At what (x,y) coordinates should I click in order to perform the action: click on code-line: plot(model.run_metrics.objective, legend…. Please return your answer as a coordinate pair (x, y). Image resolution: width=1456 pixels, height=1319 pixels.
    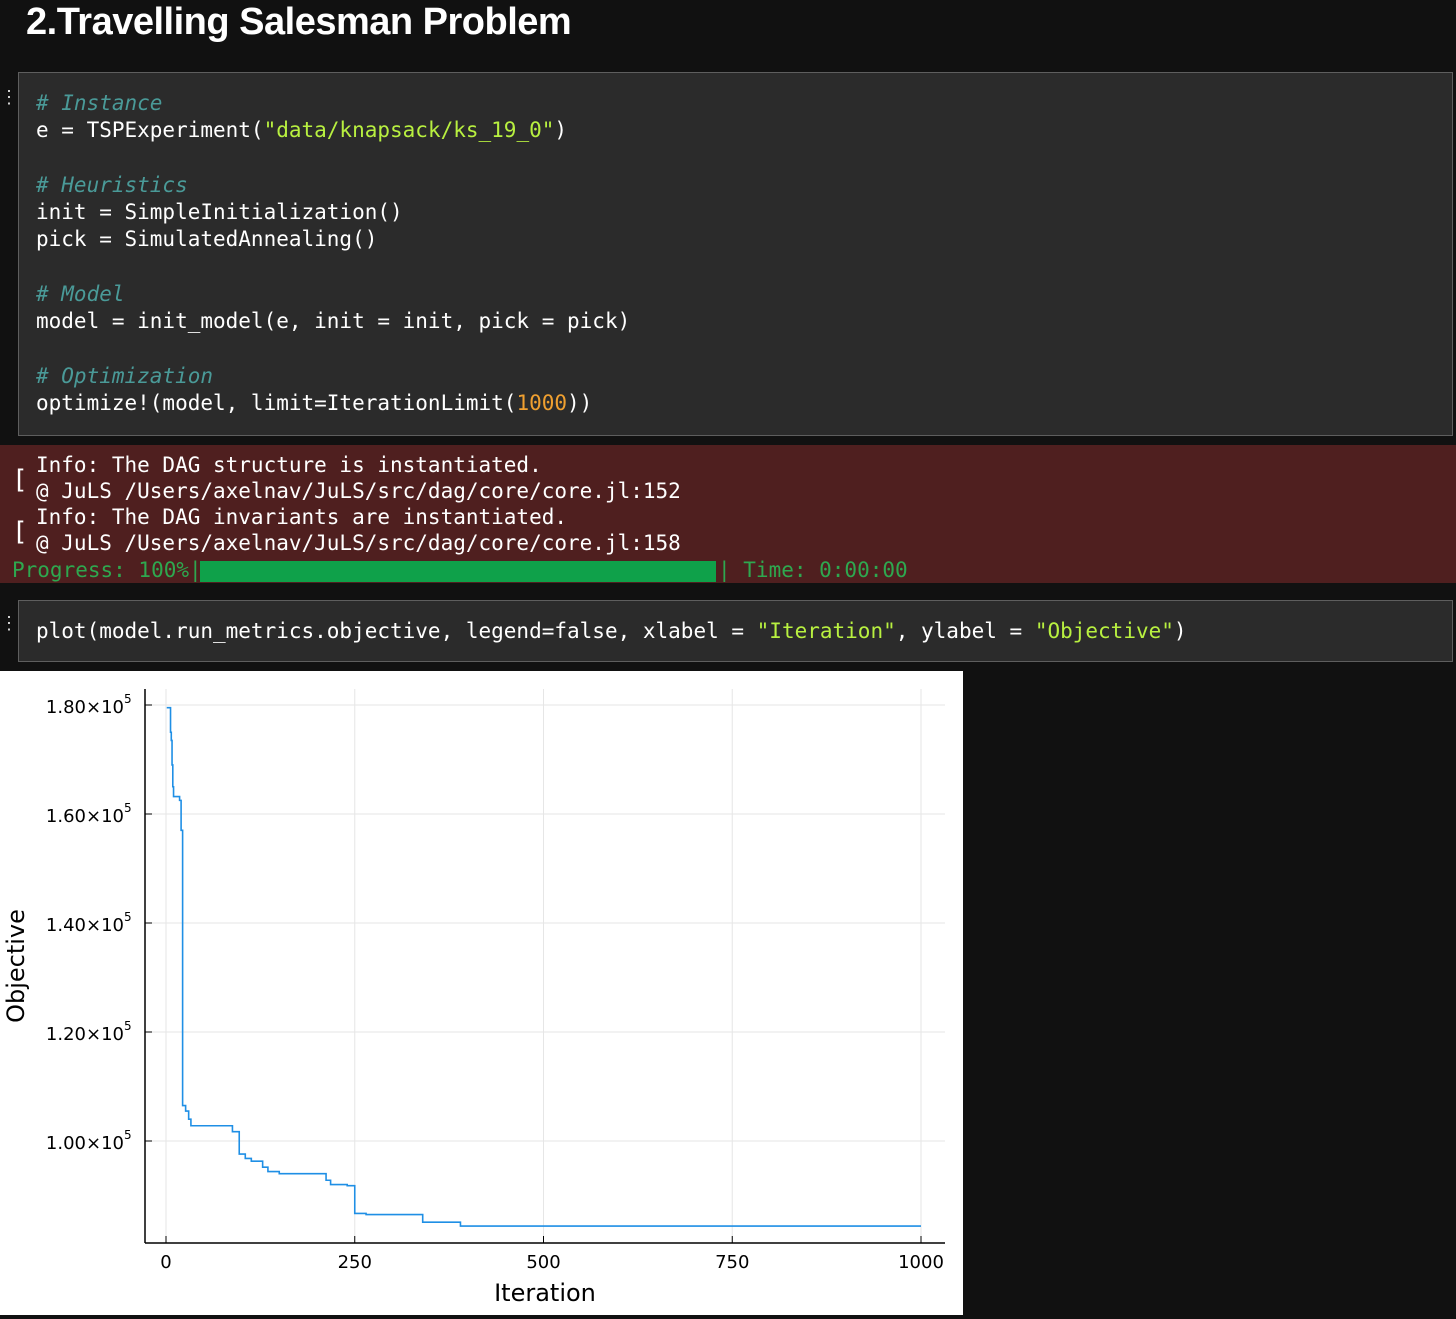
    Looking at the image, I should click on (744, 631).